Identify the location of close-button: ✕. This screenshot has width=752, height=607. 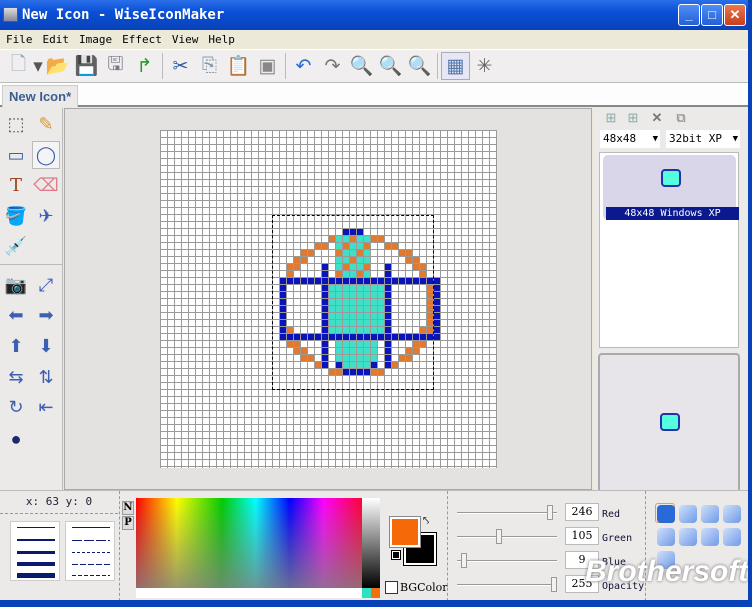
(735, 15).